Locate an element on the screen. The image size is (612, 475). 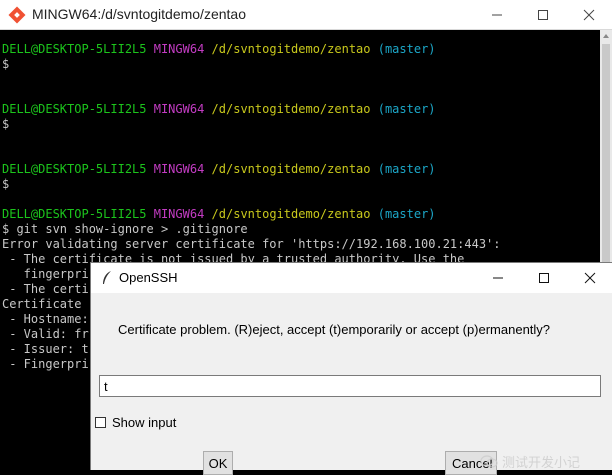
watermark: 测试开发小记 is located at coordinates (530, 461).